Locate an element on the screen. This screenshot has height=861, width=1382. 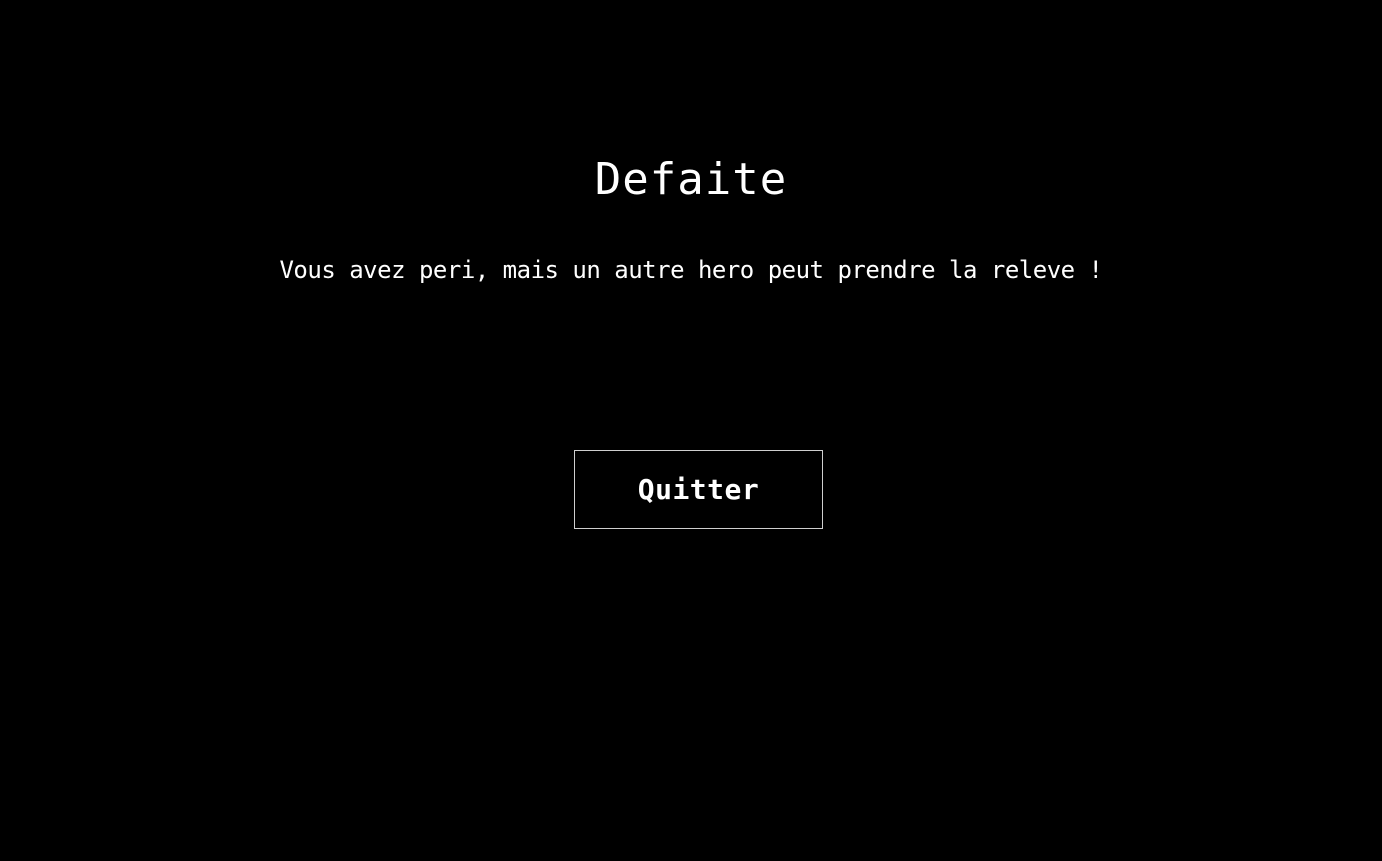
quit-button: Quitter is located at coordinates (698, 489).